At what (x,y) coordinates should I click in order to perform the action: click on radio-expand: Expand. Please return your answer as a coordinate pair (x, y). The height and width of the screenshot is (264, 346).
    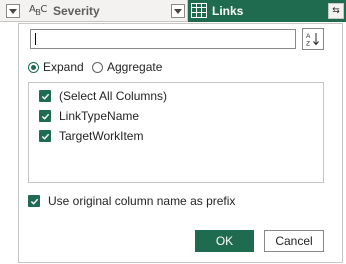
    Looking at the image, I should click on (56, 67).